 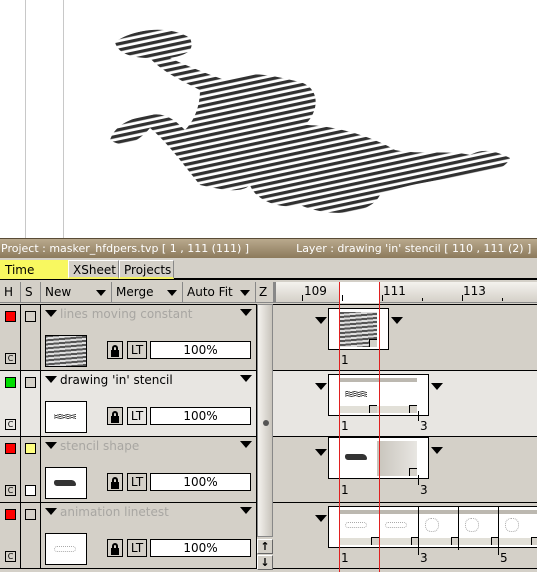 I want to click on tab-xsheet: XSheet, so click(x=93, y=269).